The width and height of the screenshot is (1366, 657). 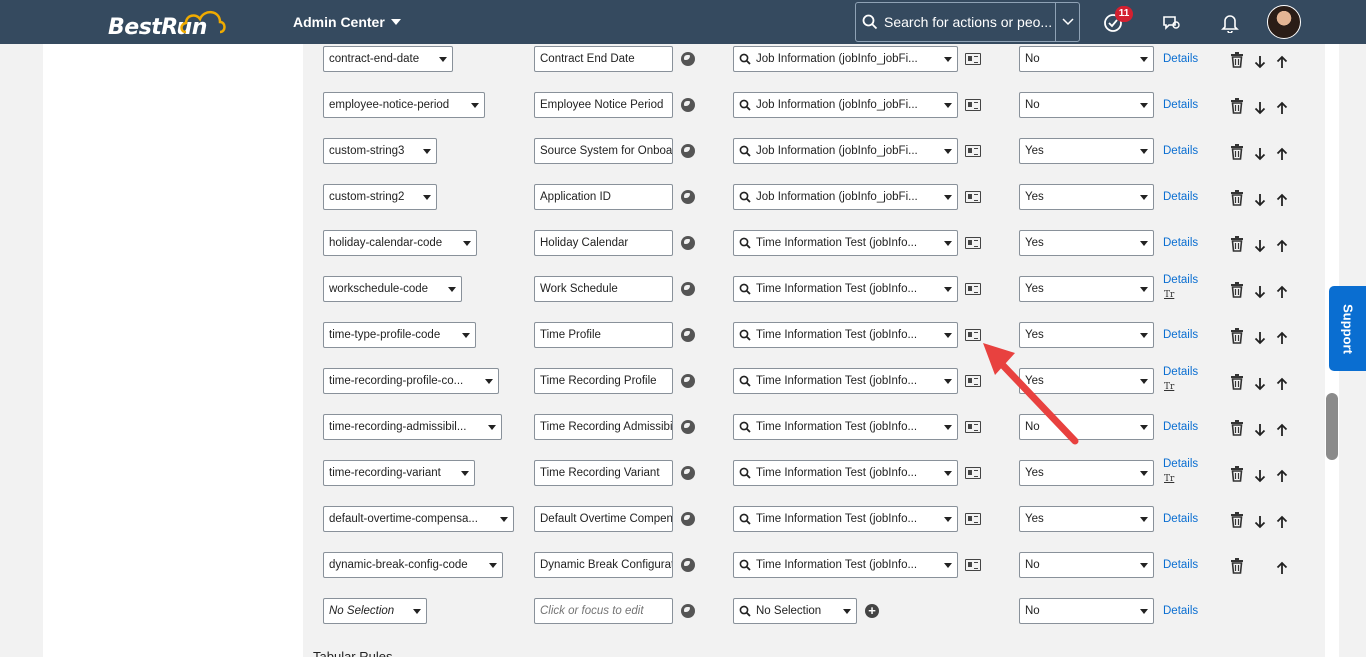 What do you see at coordinates (1067, 22) in the screenshot?
I see `search-scope-dropdown` at bounding box center [1067, 22].